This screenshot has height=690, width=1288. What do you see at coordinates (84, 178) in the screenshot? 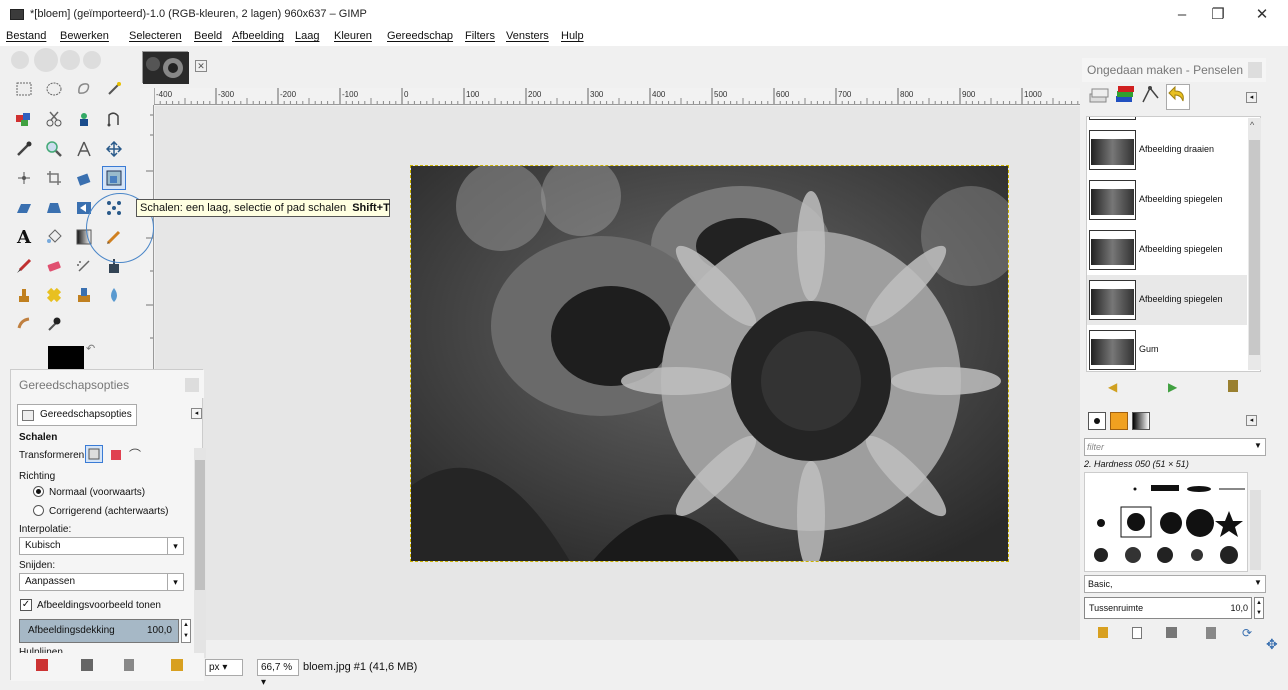
I see `rotate-icon` at bounding box center [84, 178].